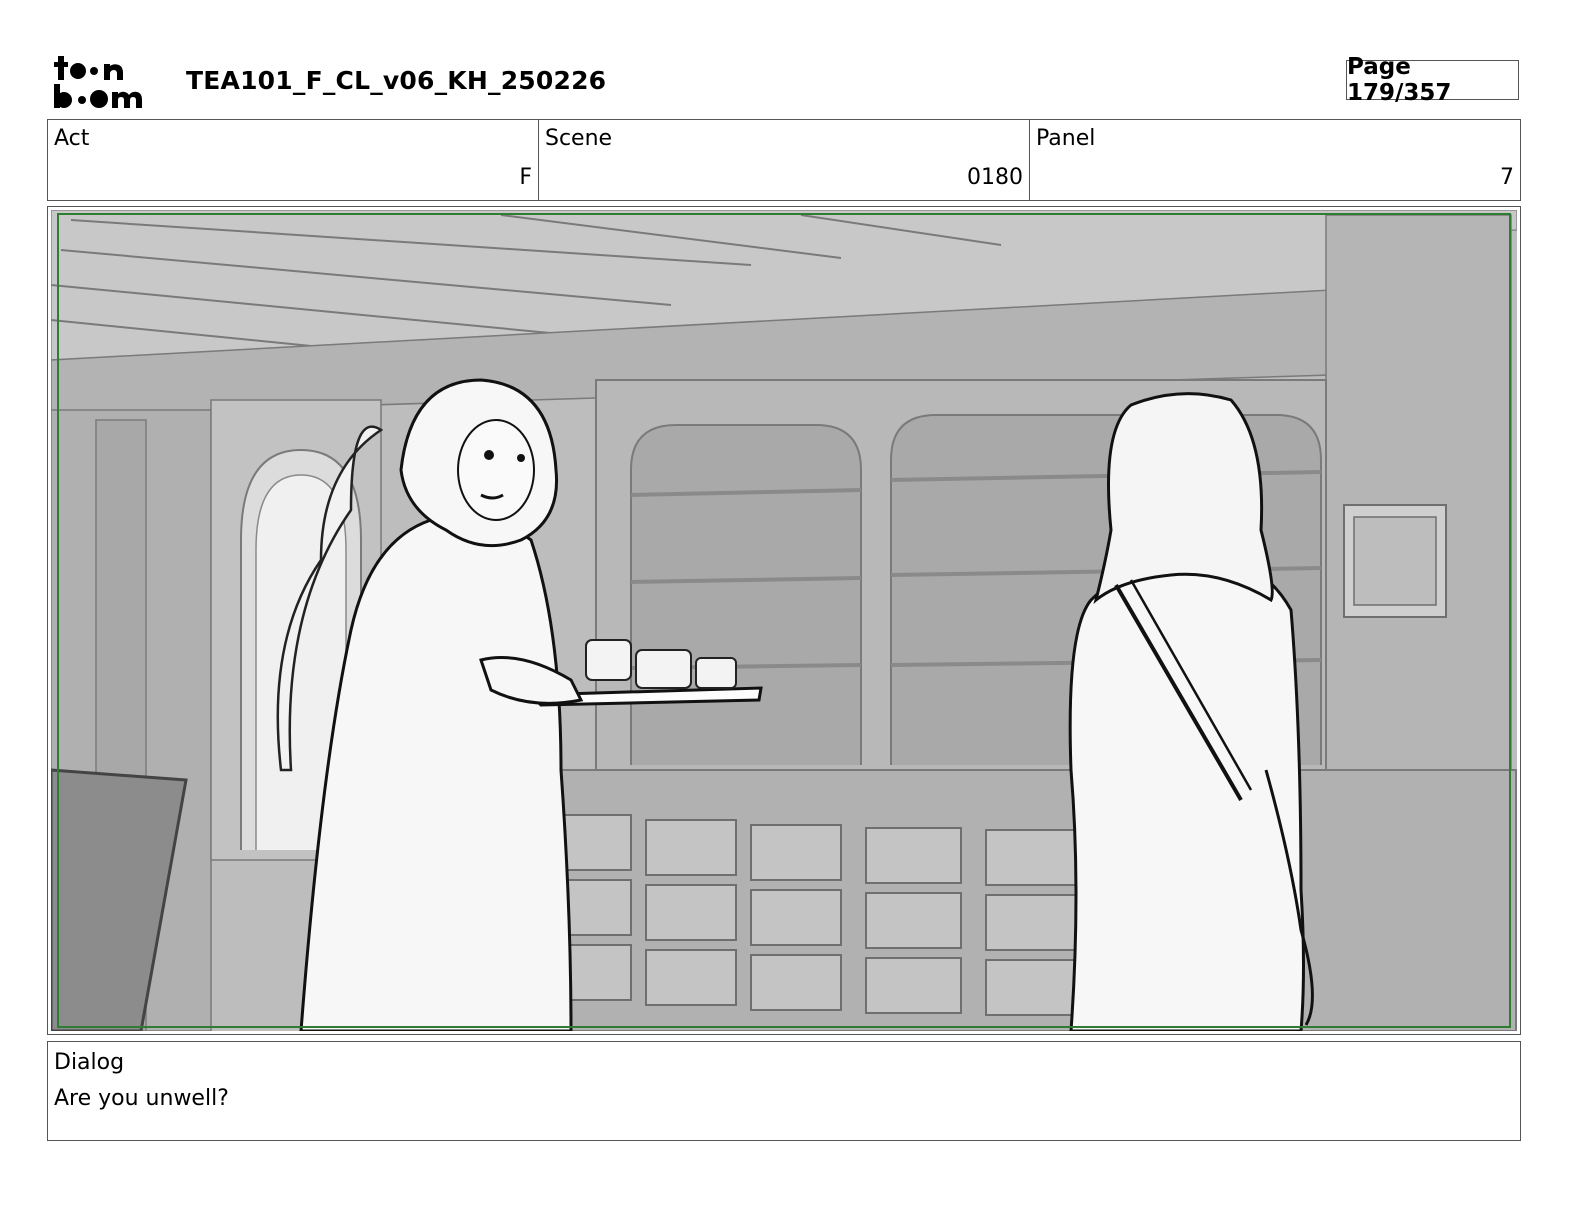 This screenshot has height=1224, width=1584. I want to click on panel-label: Panel, so click(1066, 138).